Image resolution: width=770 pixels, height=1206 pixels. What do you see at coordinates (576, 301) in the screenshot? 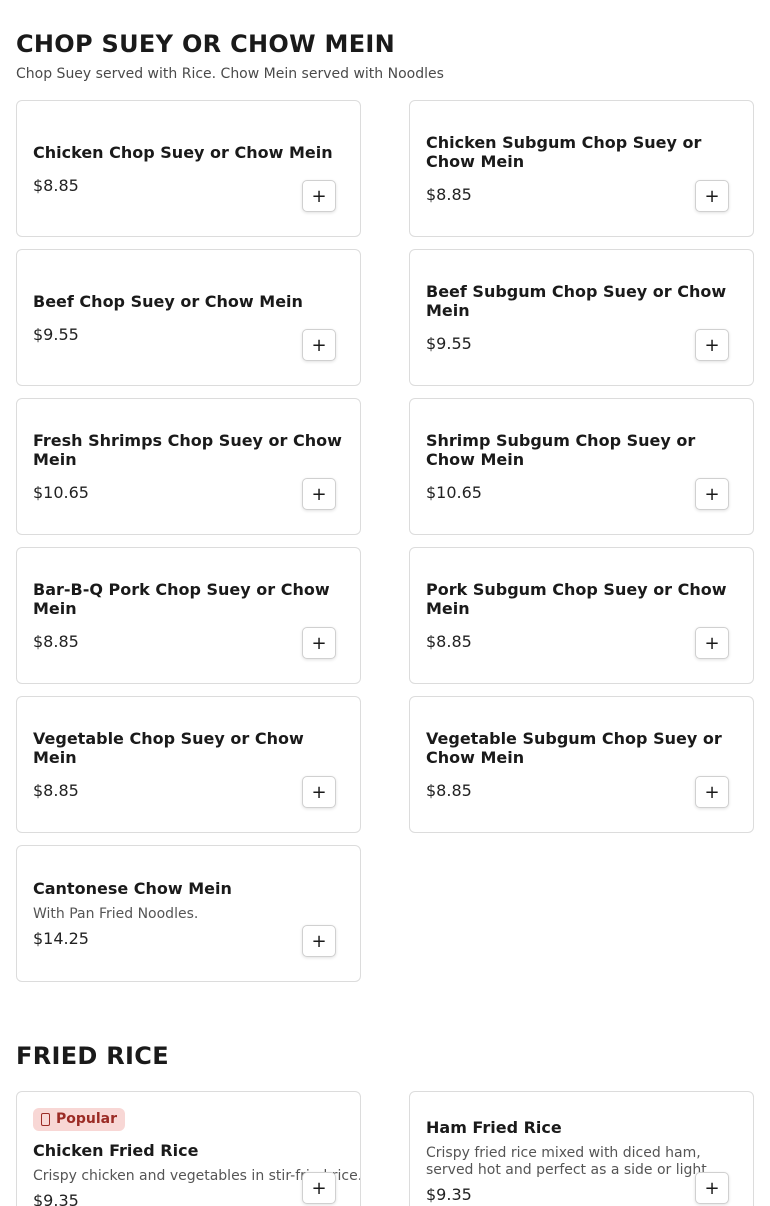
I see `item-name: Beef Subgum Chop Suey or Chow Mein` at bounding box center [576, 301].